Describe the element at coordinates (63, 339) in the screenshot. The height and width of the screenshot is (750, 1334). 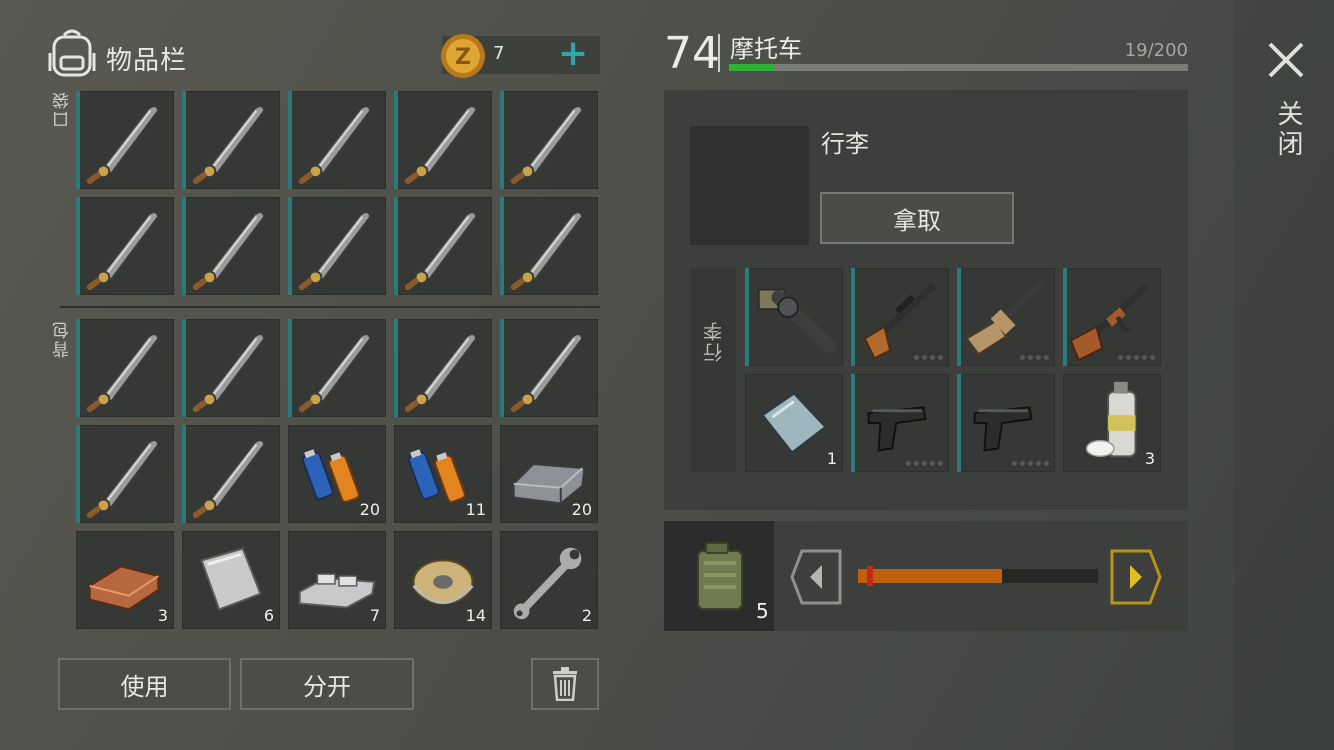
I see `backpack-label: 背包` at that location.